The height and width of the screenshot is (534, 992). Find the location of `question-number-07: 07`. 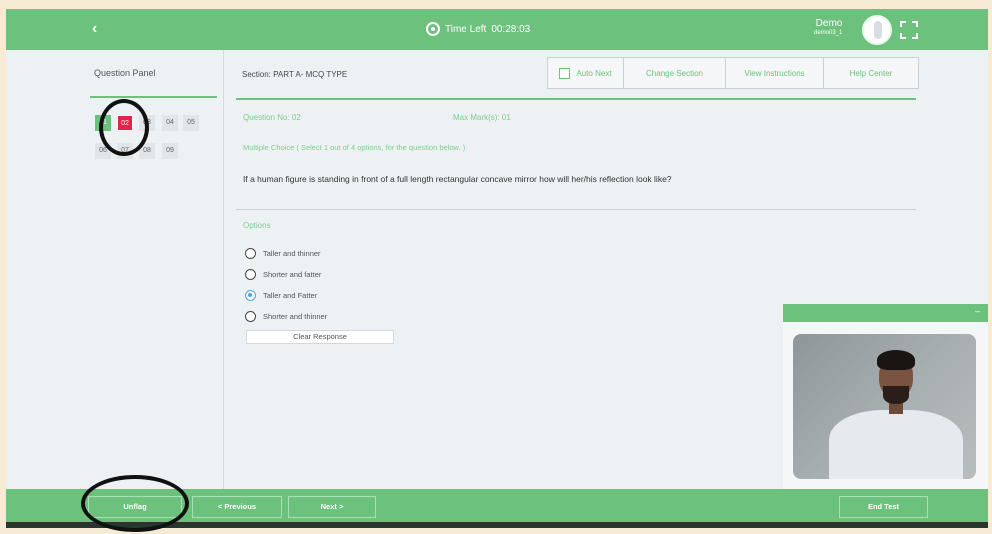

question-number-07: 07 is located at coordinates (125, 151).